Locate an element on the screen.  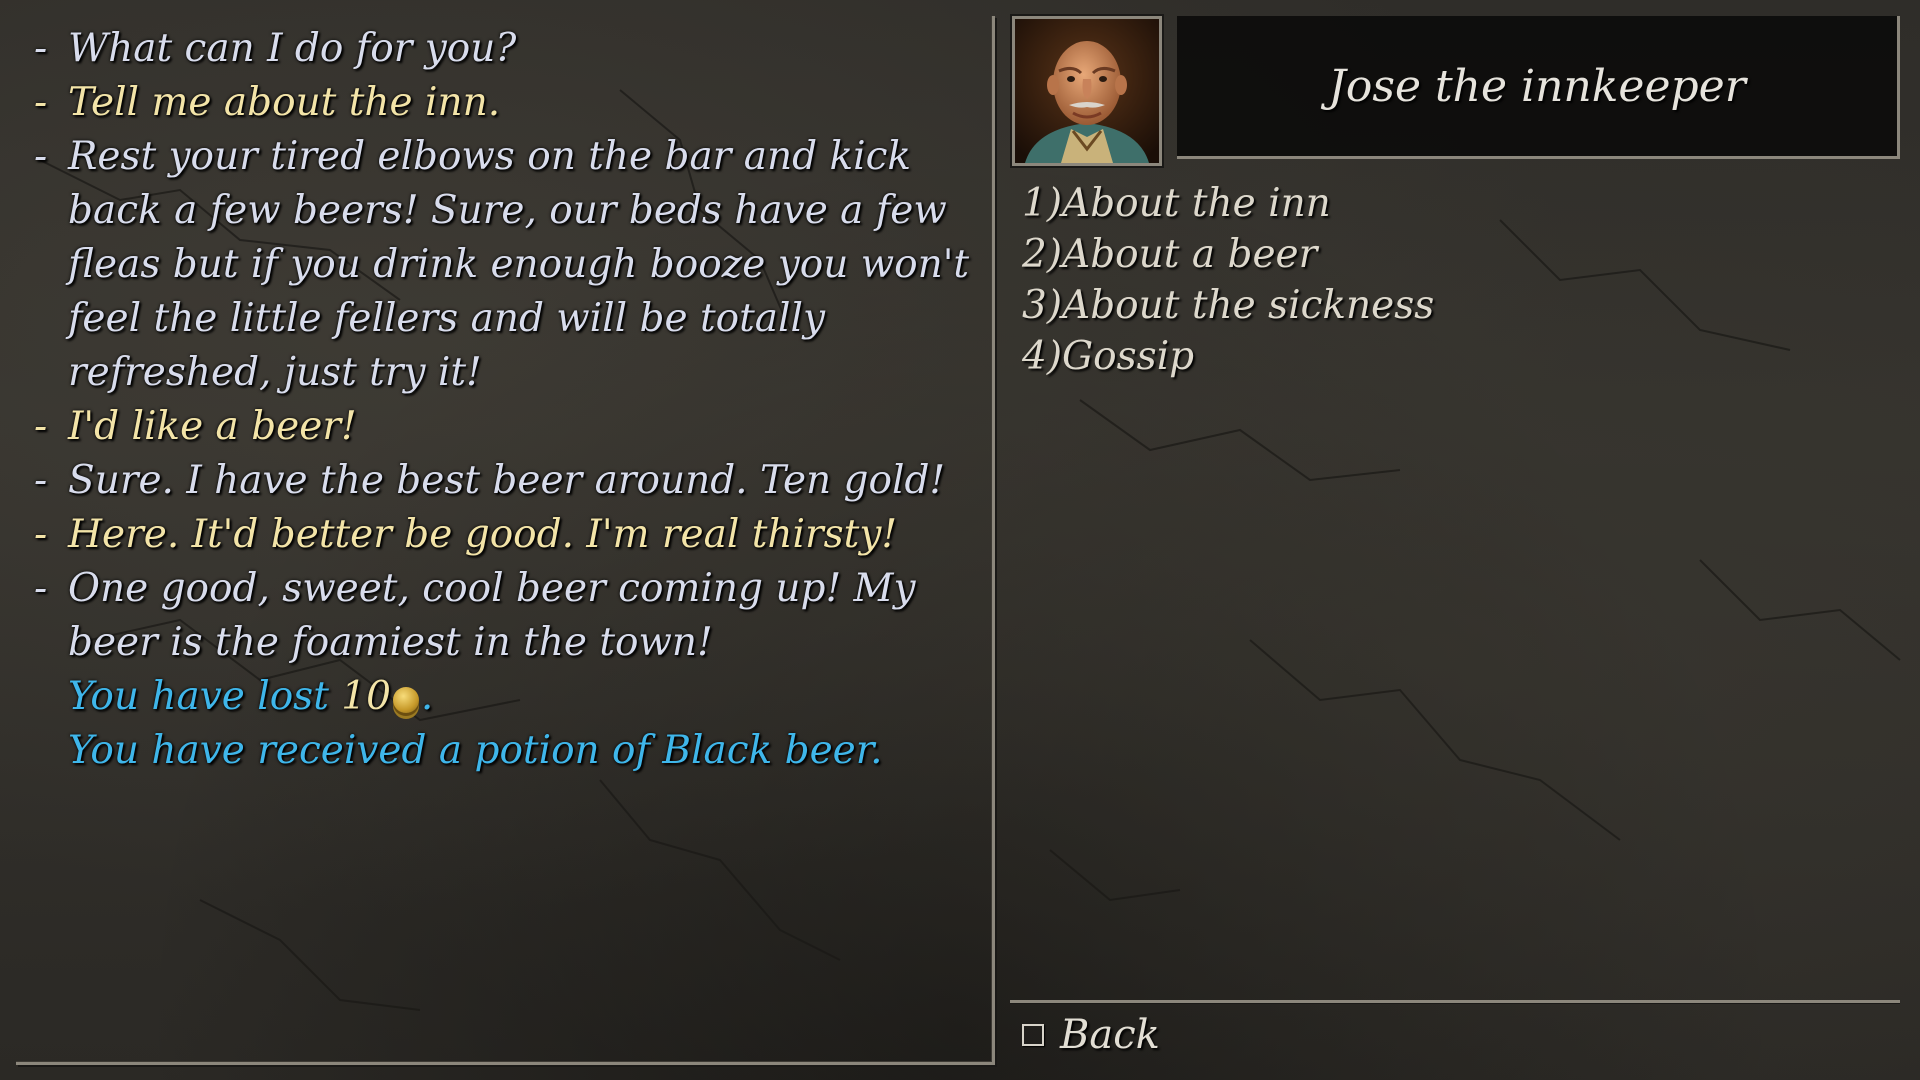
bottom-divider is located at coordinates (1455, 1001).